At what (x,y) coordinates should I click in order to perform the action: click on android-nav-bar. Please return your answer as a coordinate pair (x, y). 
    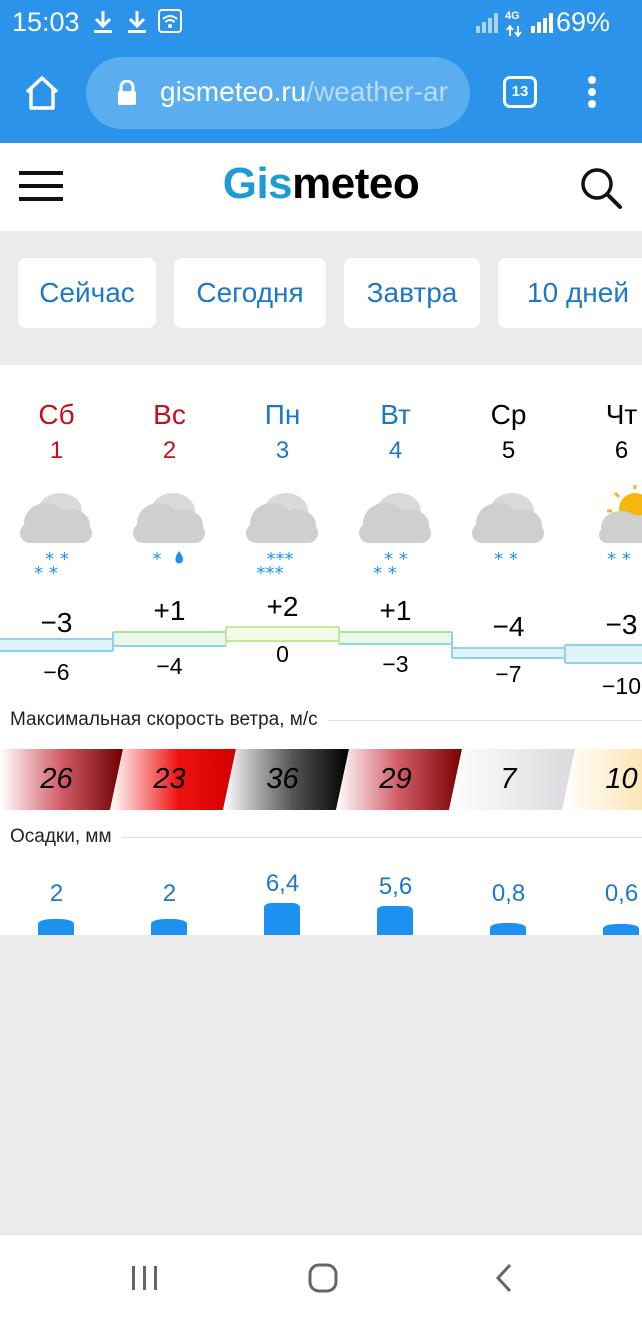
    Looking at the image, I should click on (321, 1276).